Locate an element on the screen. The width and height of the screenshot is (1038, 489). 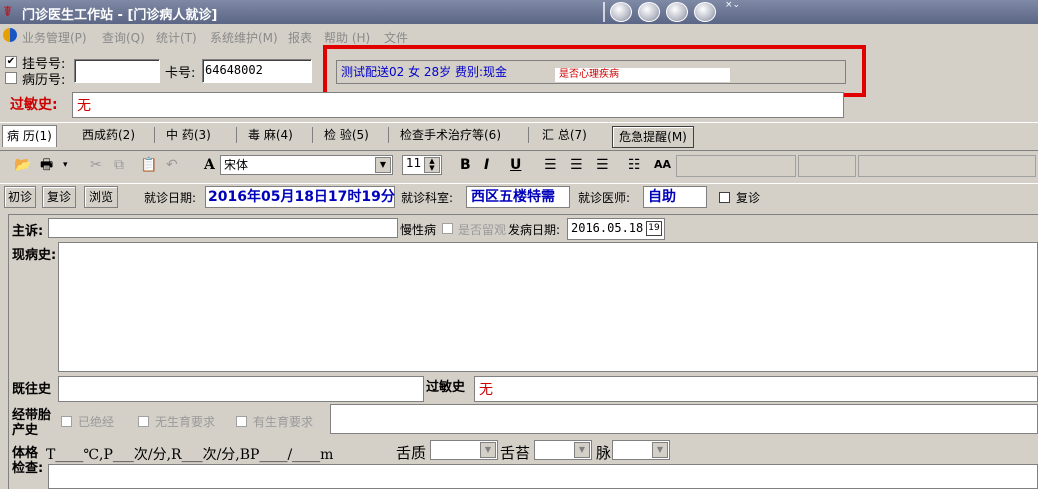
registration-input is located at coordinates (117, 71).